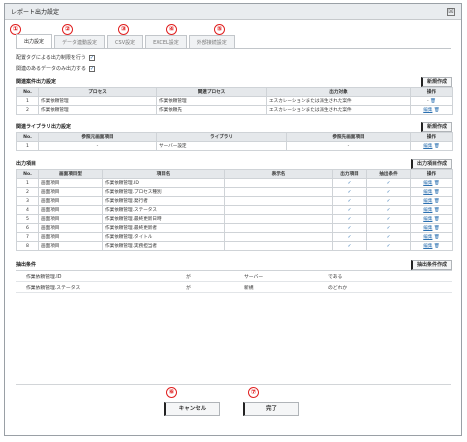 The image size is (467, 442). Describe the element at coordinates (348, 137) in the screenshot. I see `column-header: 参照先画面項目` at that location.